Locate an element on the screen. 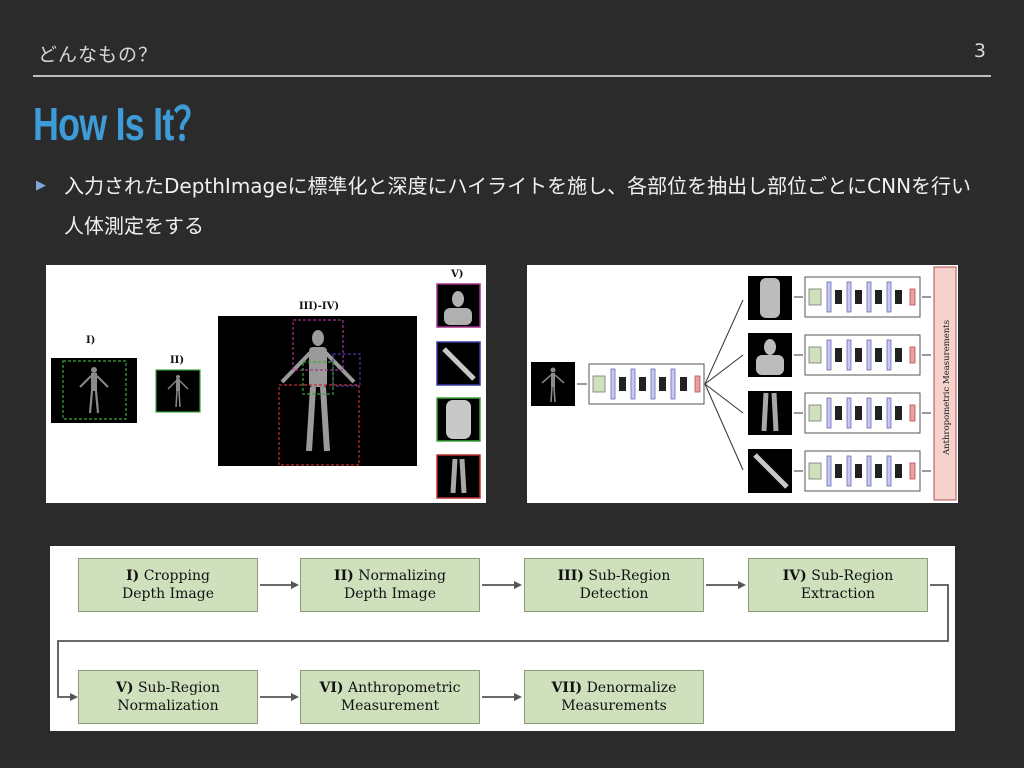  section-label: どんなもの？ is located at coordinates (98, 55).